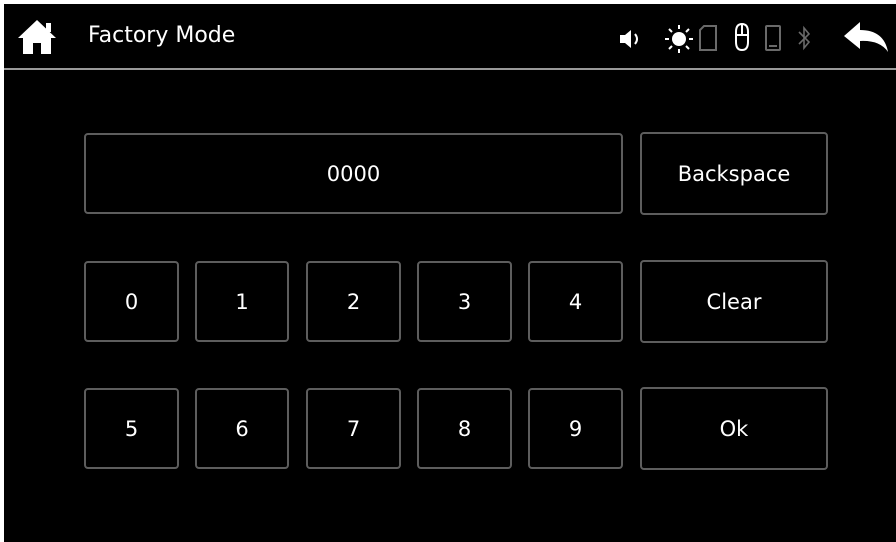 The width and height of the screenshot is (896, 542). I want to click on digit-7-button: 7, so click(353, 428).